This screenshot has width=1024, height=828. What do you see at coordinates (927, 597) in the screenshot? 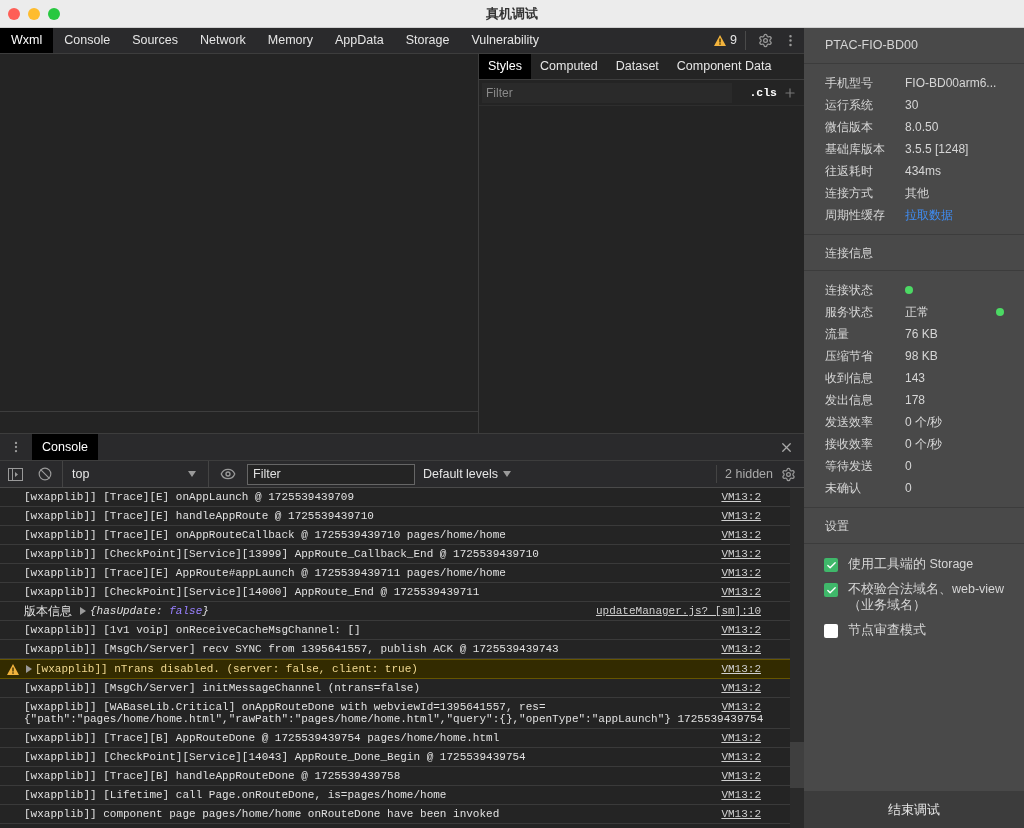
I see `option-label: 不校验合法域名、web-view（业务域名）` at bounding box center [927, 597].